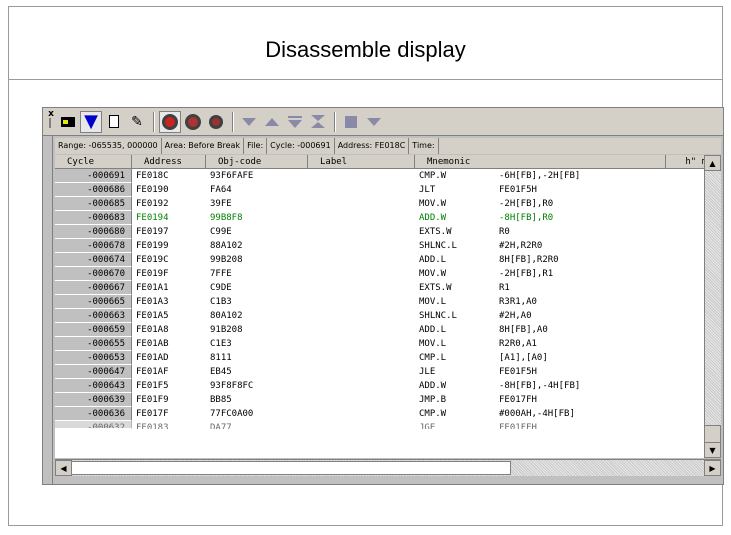 This screenshot has width=731, height=535. I want to click on scroll-up-arrow-icon: ▲, so click(712, 163).